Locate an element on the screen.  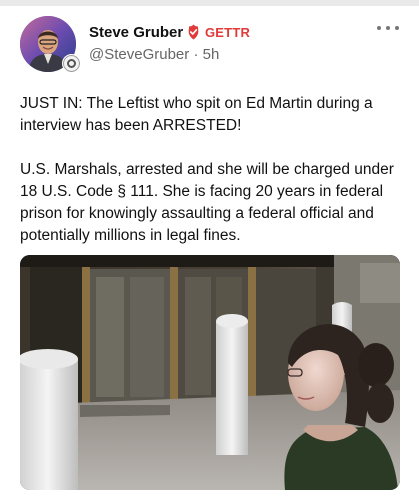
verified-badge-icon is located at coordinates (193, 32).